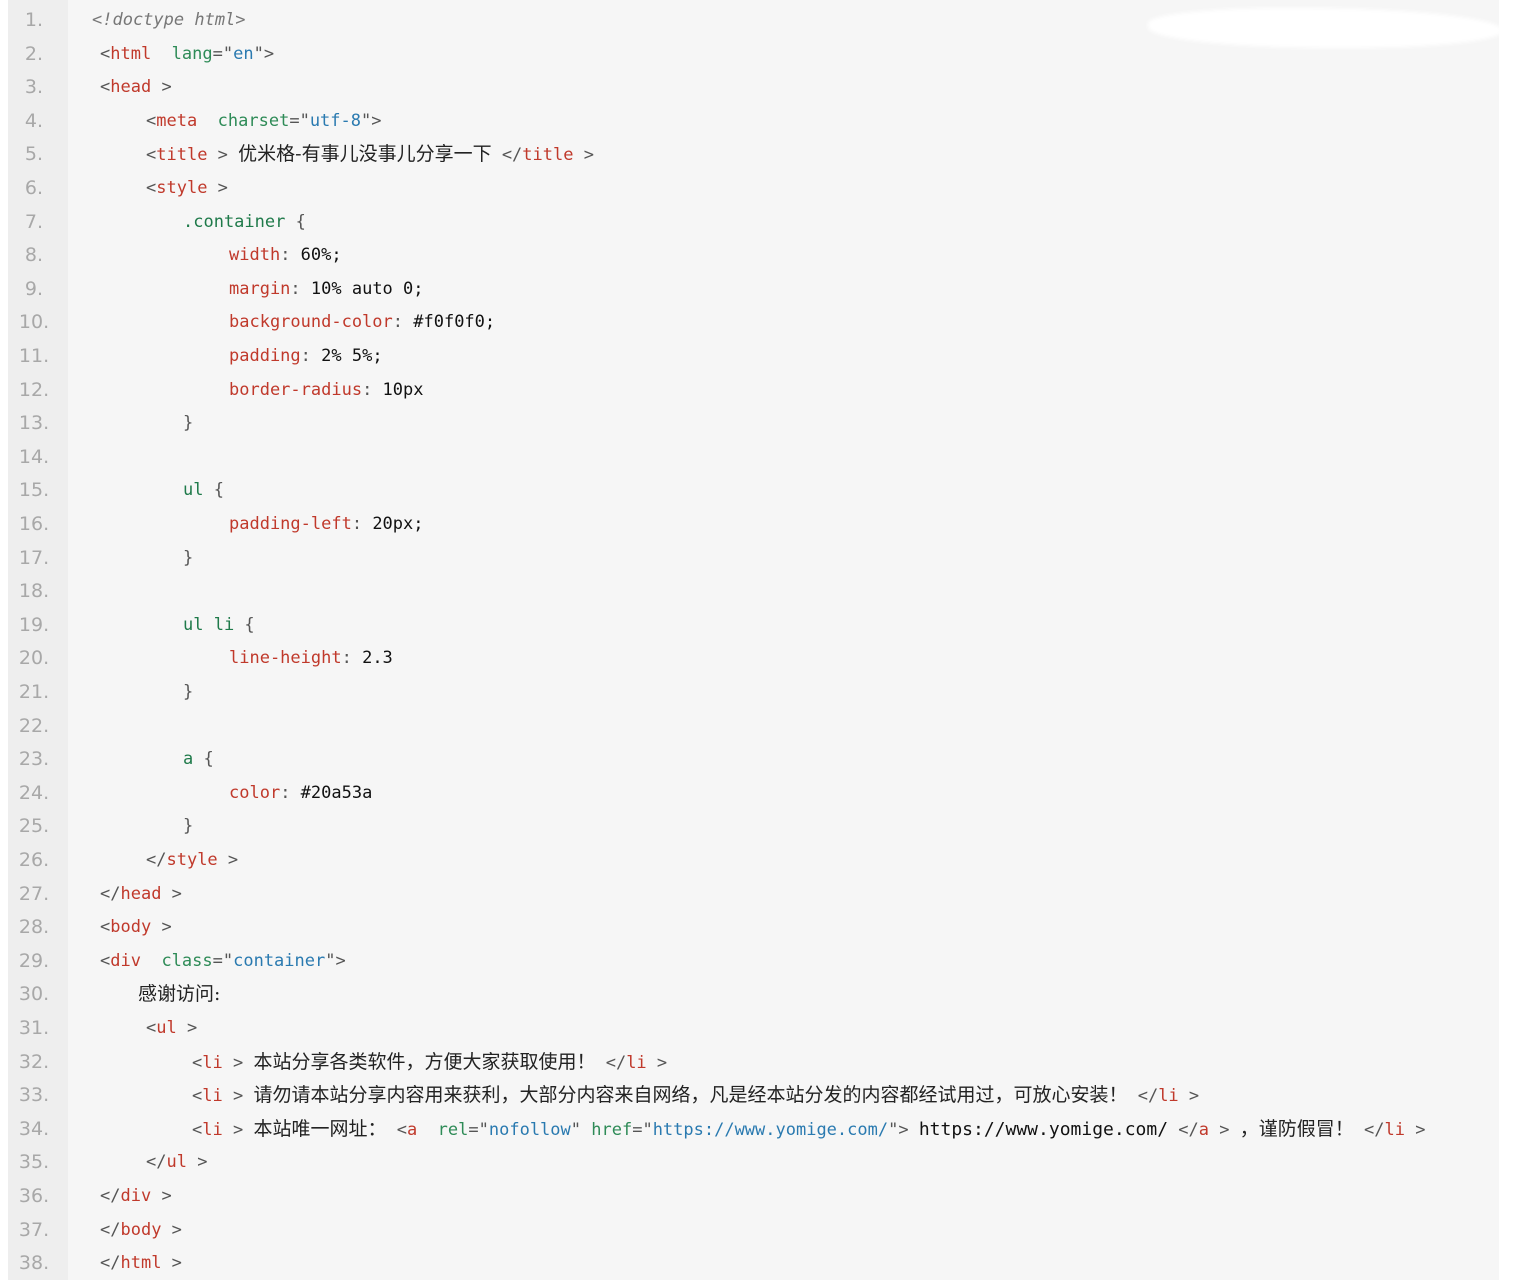 The width and height of the screenshot is (1520, 1281). I want to click on code-token-punc: }, so click(188, 826).